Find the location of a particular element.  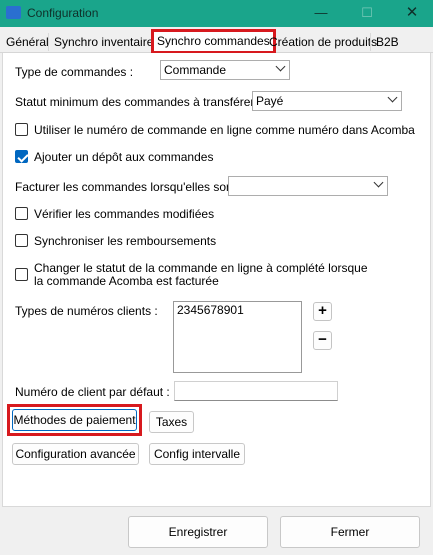

verifier-modifiees-checkbox is located at coordinates (21, 213).